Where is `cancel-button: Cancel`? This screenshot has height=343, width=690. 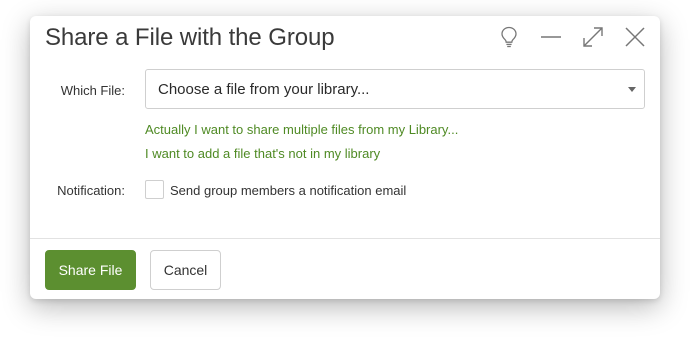 cancel-button: Cancel is located at coordinates (185, 270).